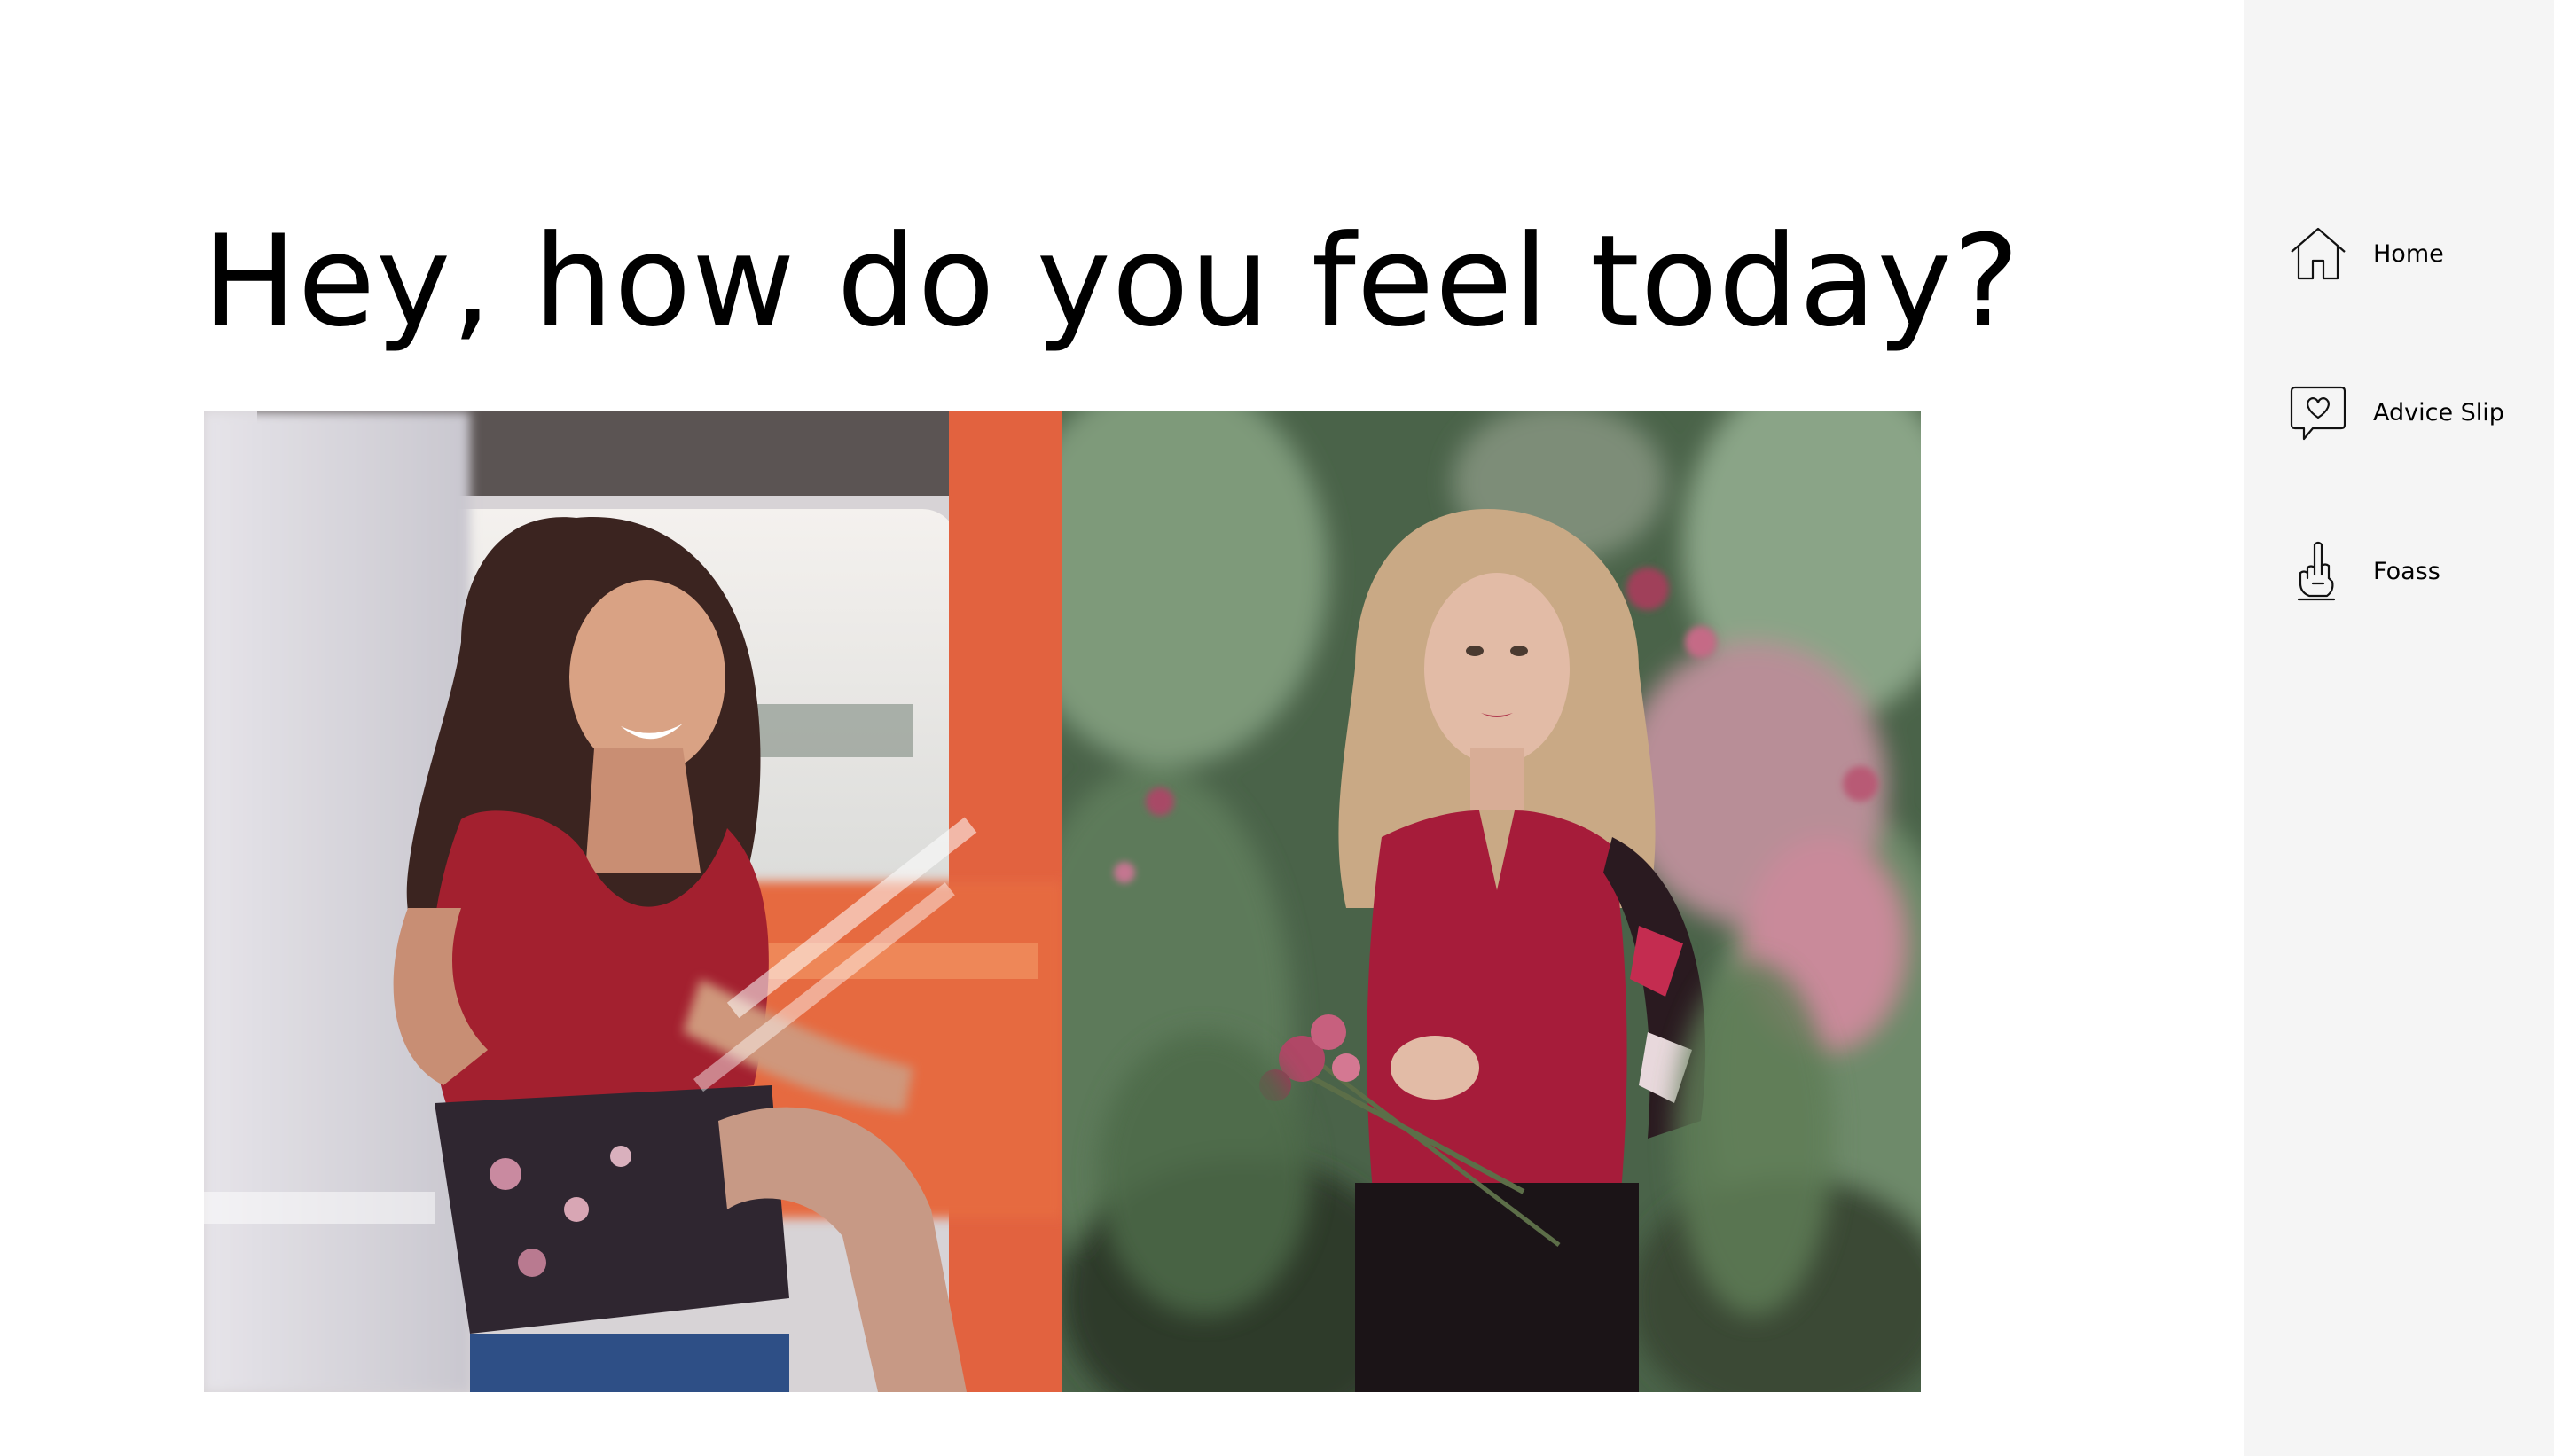 The width and height of the screenshot is (2554, 1456). I want to click on home-icon, so click(2318, 254).